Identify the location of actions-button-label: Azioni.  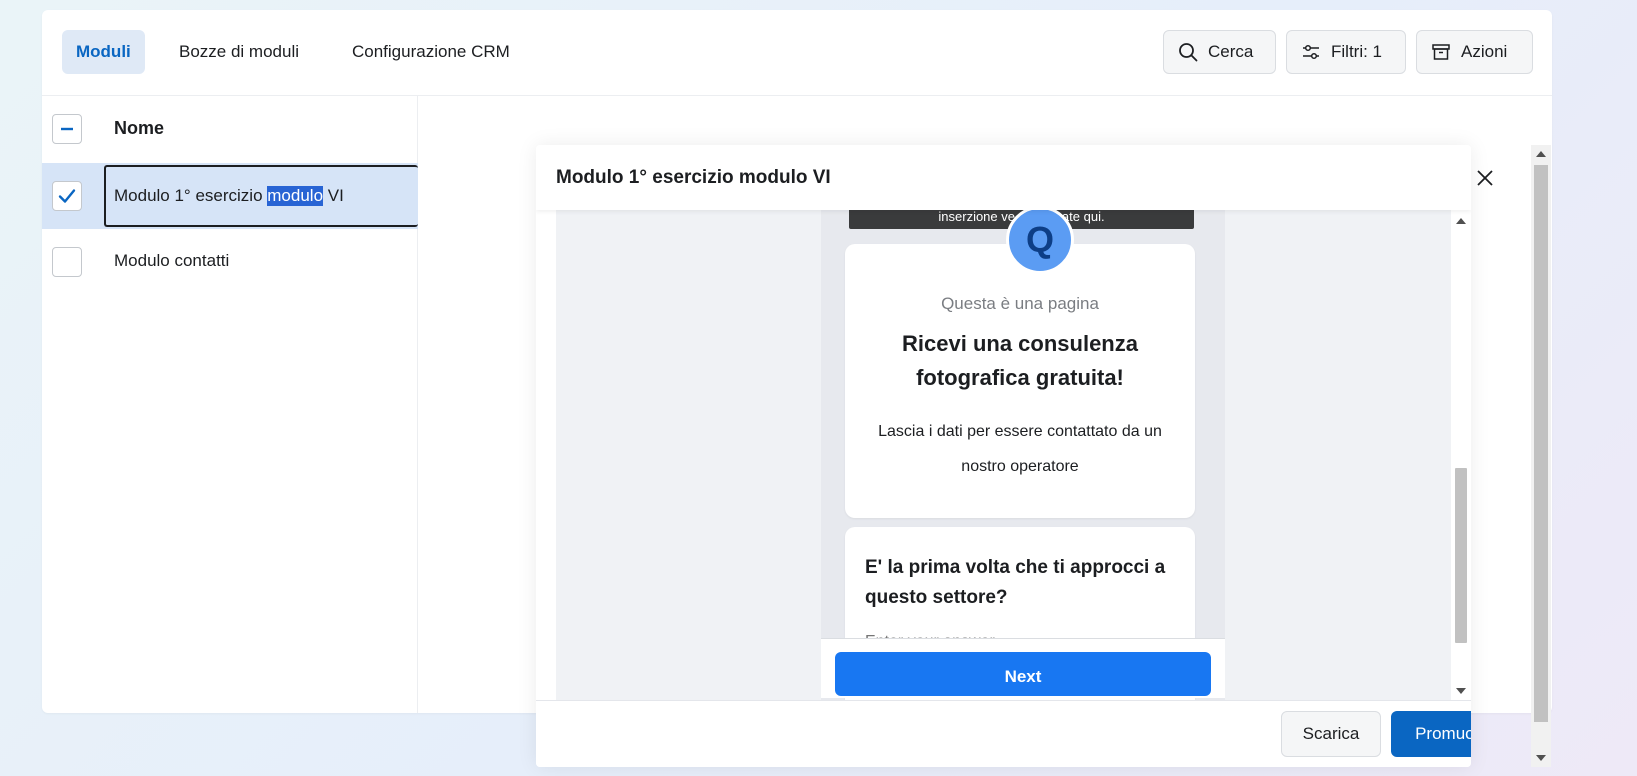
(1484, 51).